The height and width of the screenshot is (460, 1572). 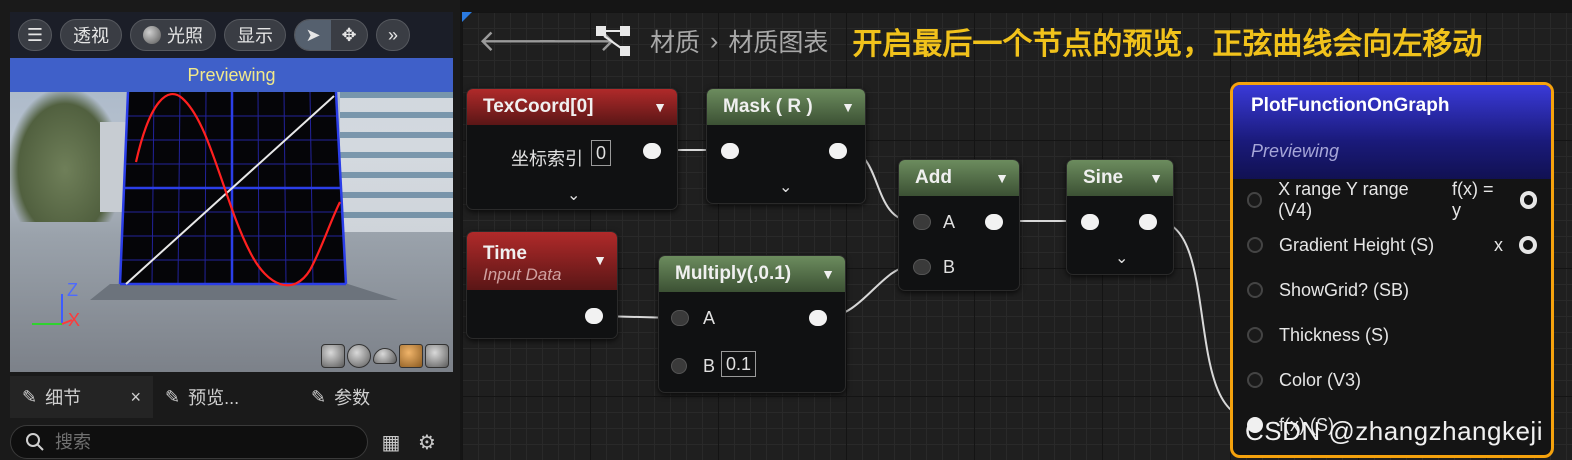 I want to click on panel-tab-bar: ✎ 细节 × ✎ 预览... ✎ 参数, so click(x=231, y=397).